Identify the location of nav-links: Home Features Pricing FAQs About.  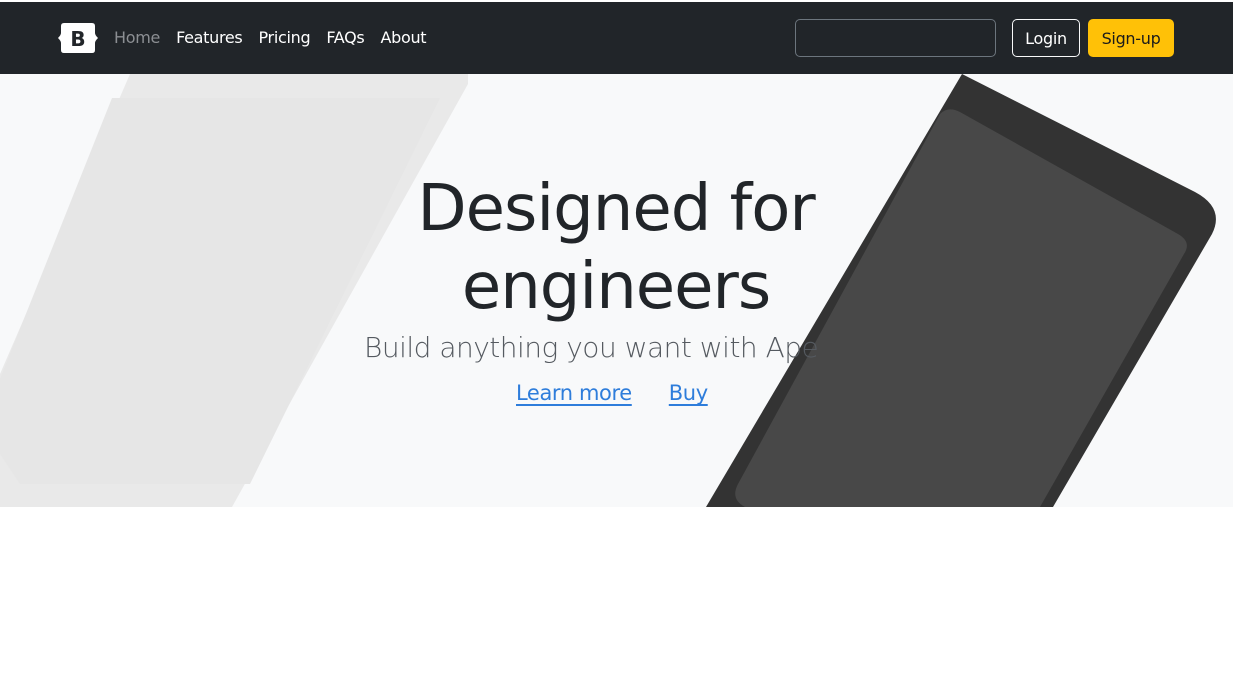
(278, 38).